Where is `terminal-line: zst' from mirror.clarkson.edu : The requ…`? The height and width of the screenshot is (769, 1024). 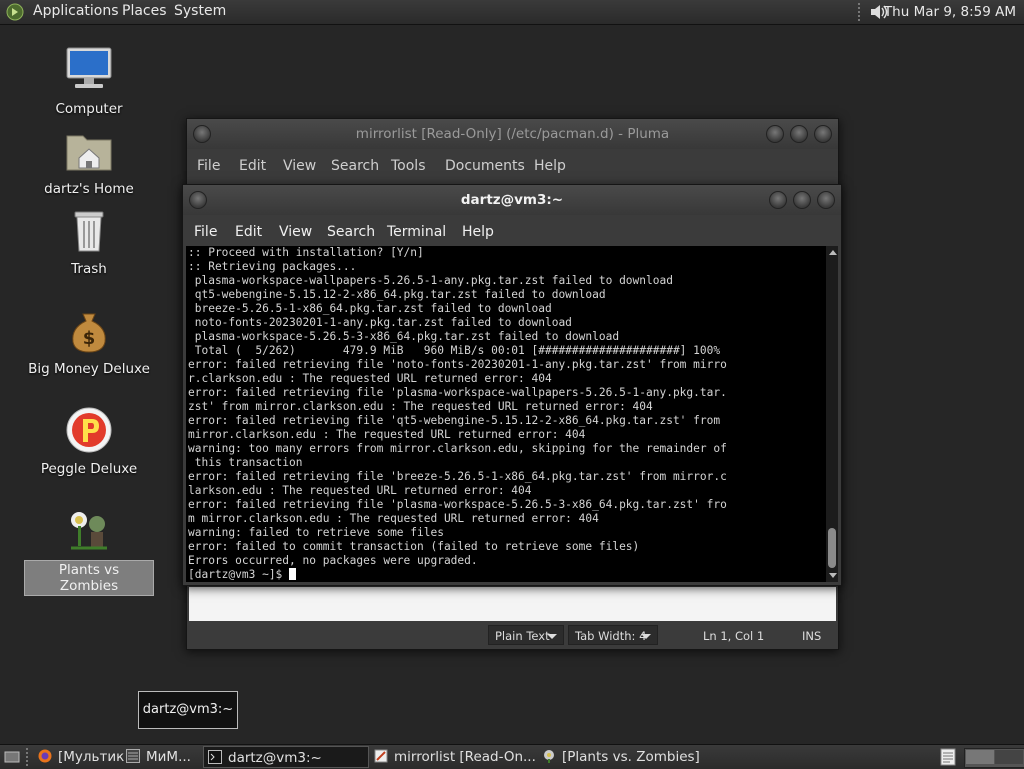
terminal-line: zst' from mirror.clarkson.edu : The requ… is located at coordinates (420, 406).